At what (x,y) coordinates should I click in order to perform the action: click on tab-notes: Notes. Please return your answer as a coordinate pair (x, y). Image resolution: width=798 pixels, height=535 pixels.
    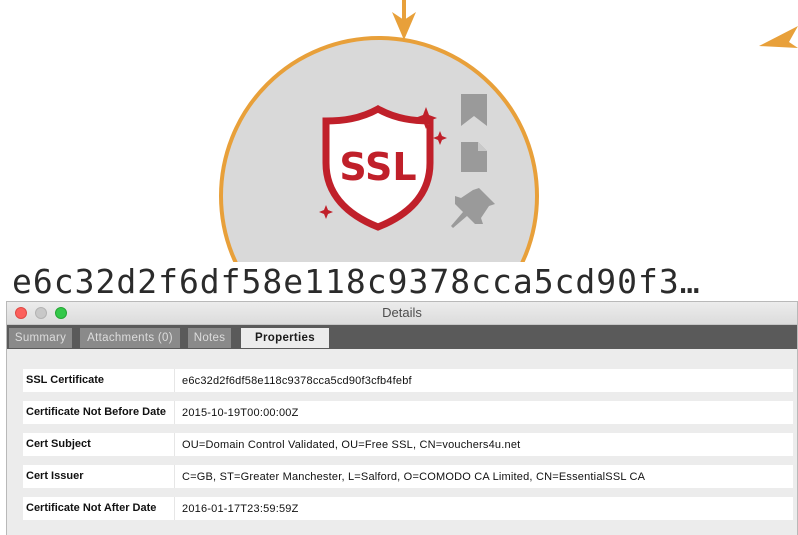
    Looking at the image, I should click on (209, 338).